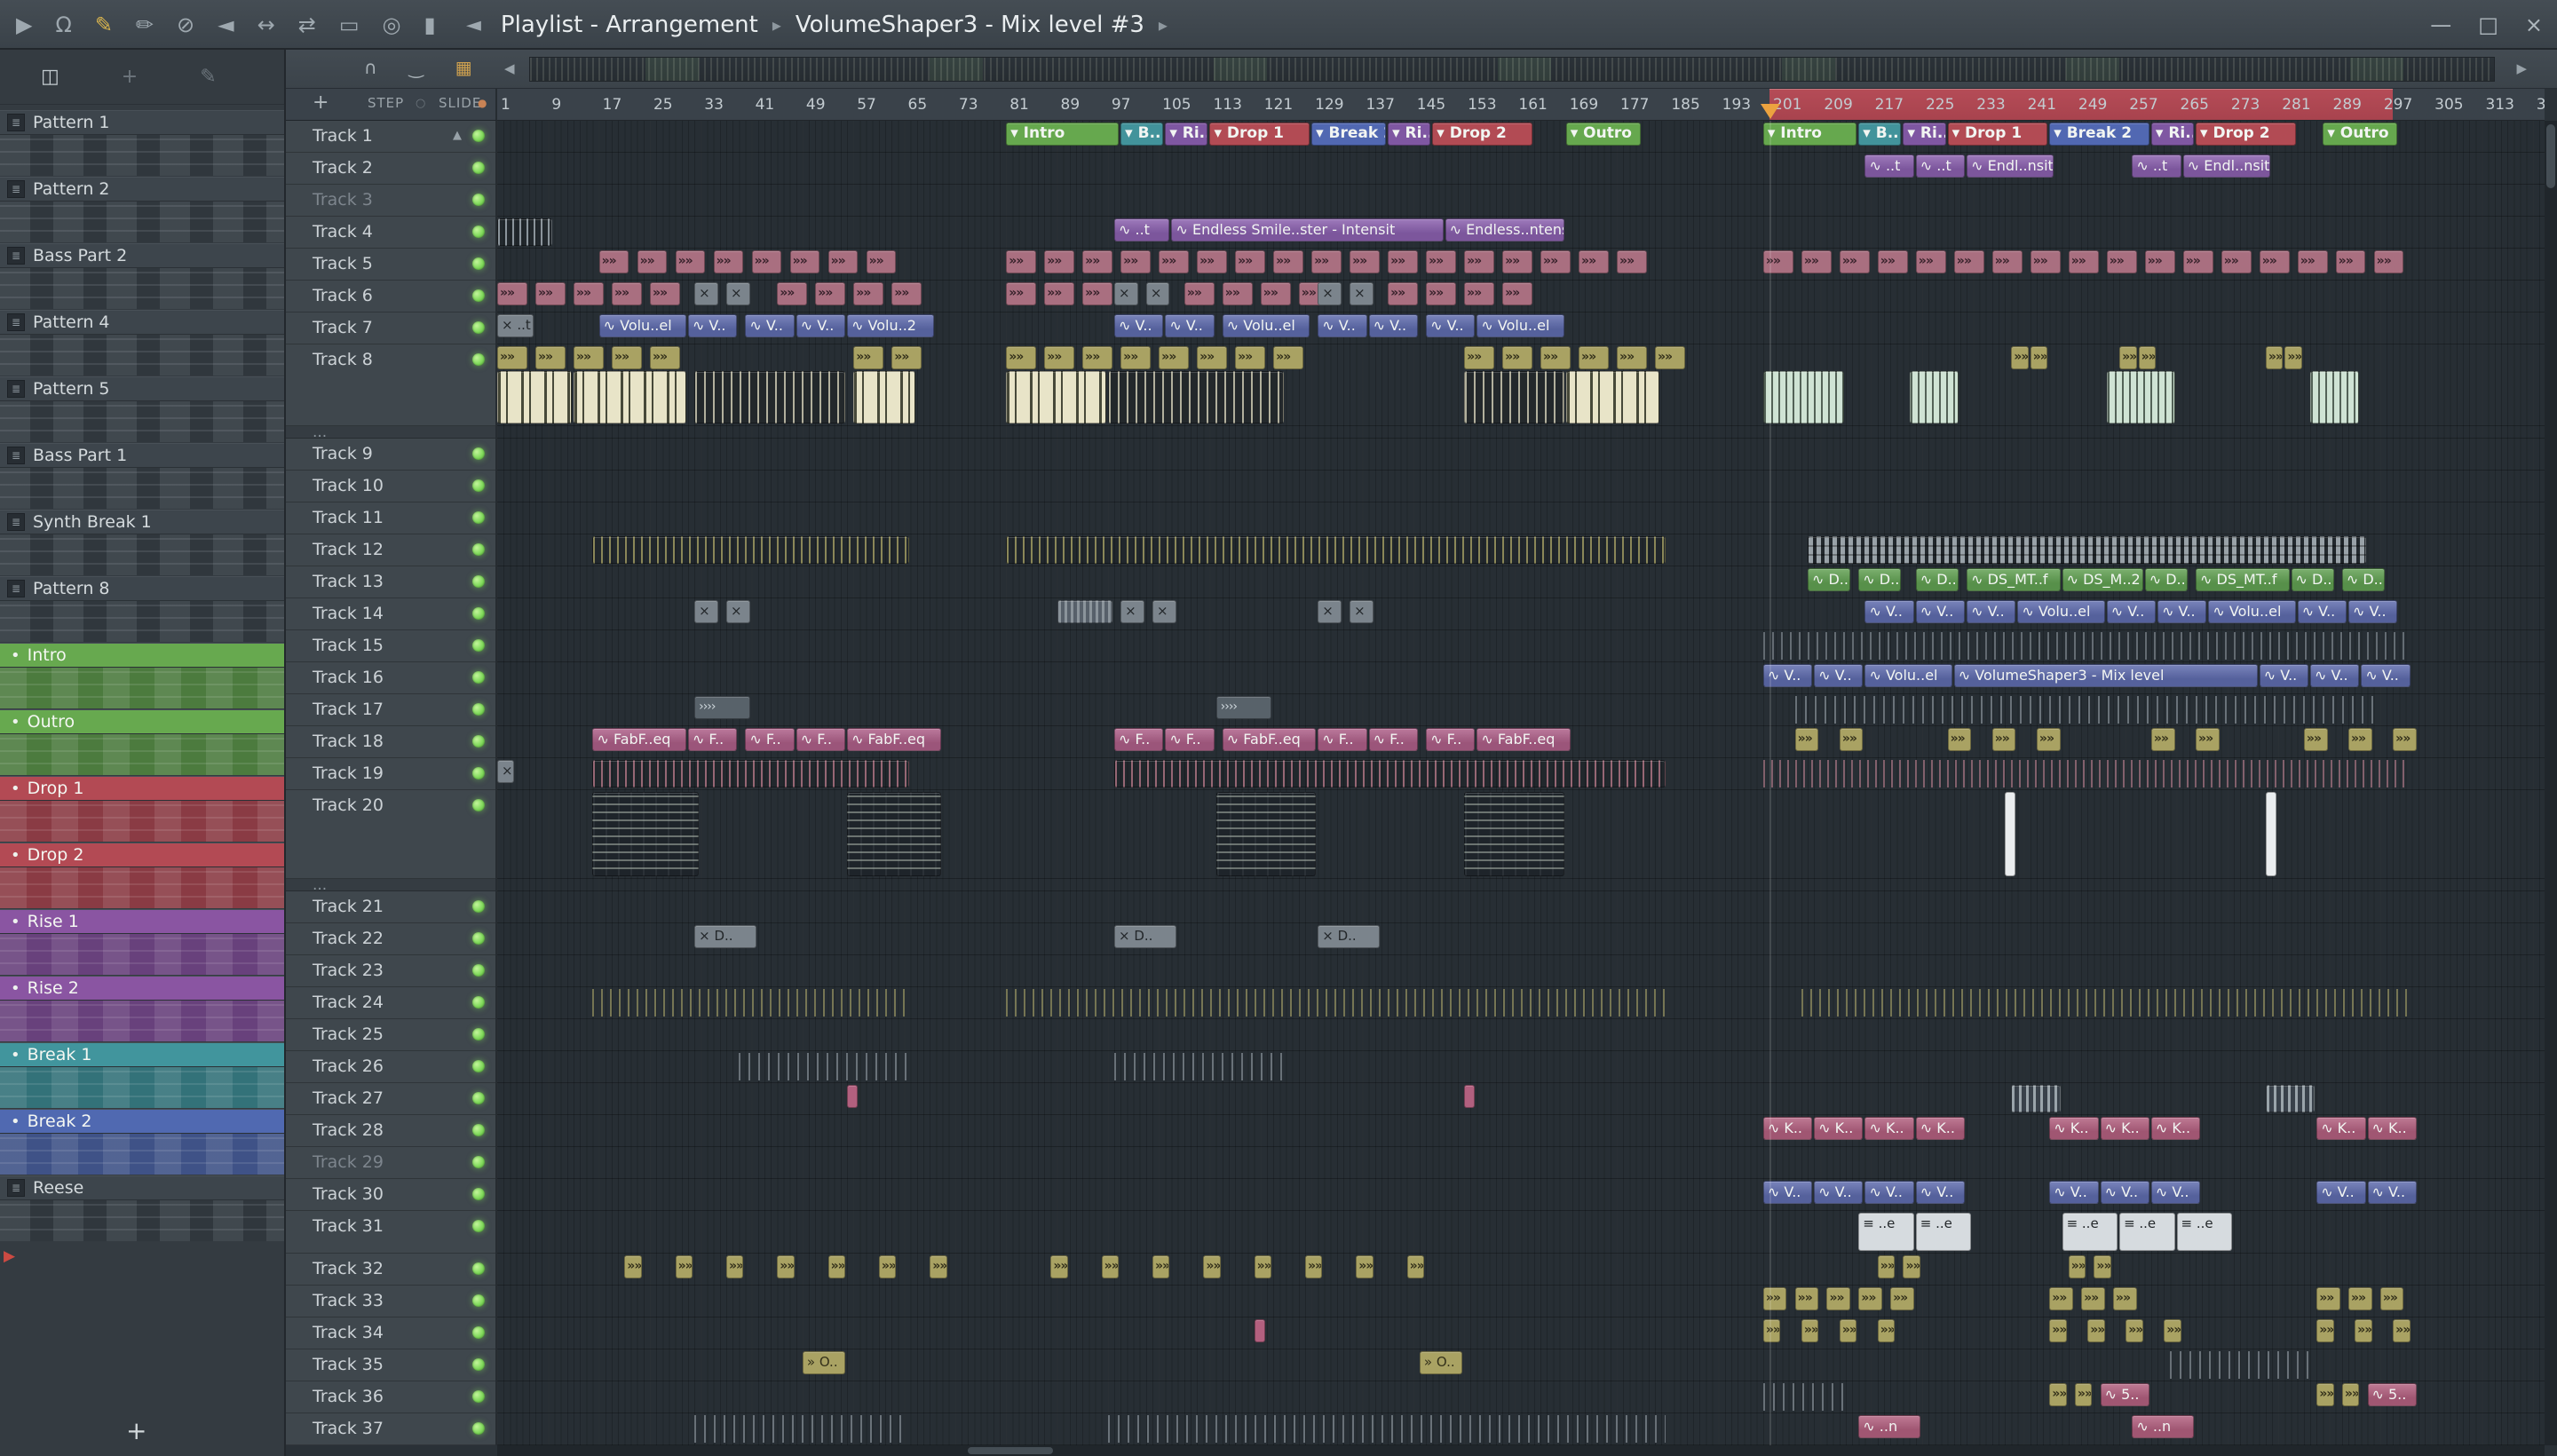  I want to click on automation-clip: ∿ Volu..el, so click(642, 325).